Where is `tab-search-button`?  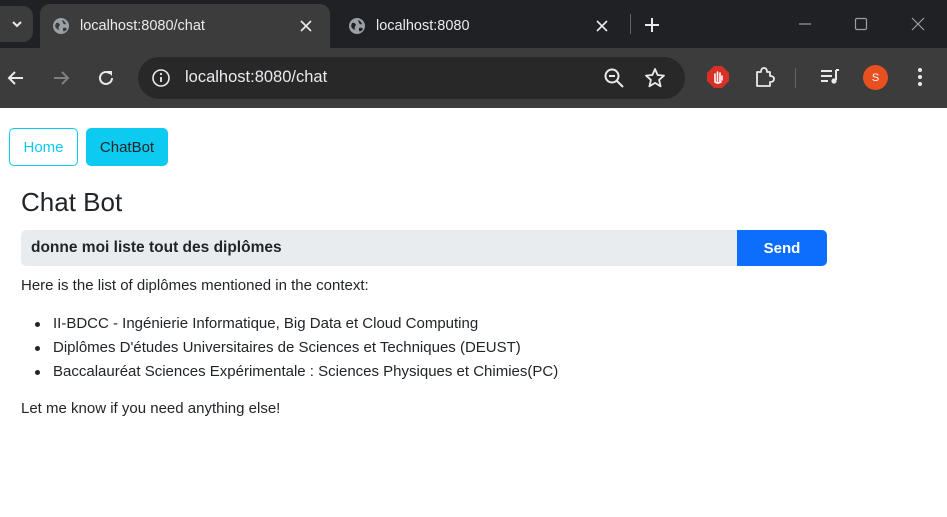
tab-search-button is located at coordinates (16, 24).